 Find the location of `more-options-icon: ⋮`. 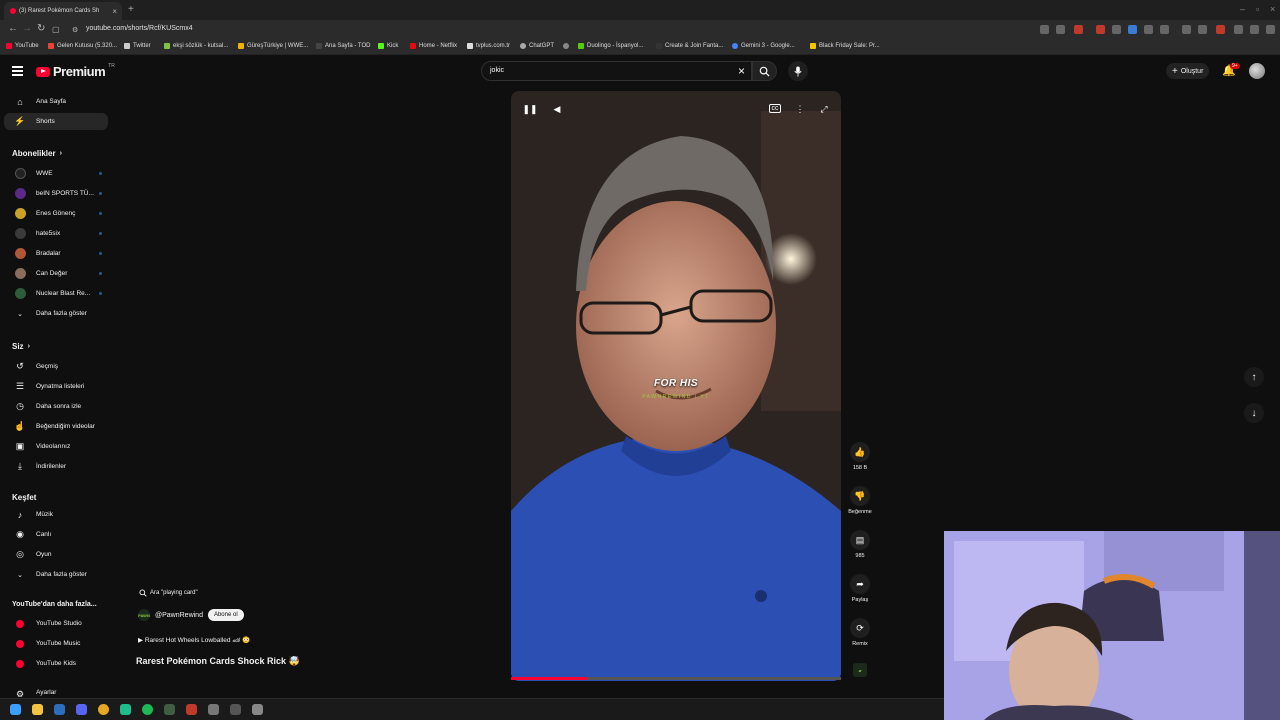

more-options-icon: ⋮ is located at coordinates (800, 109).